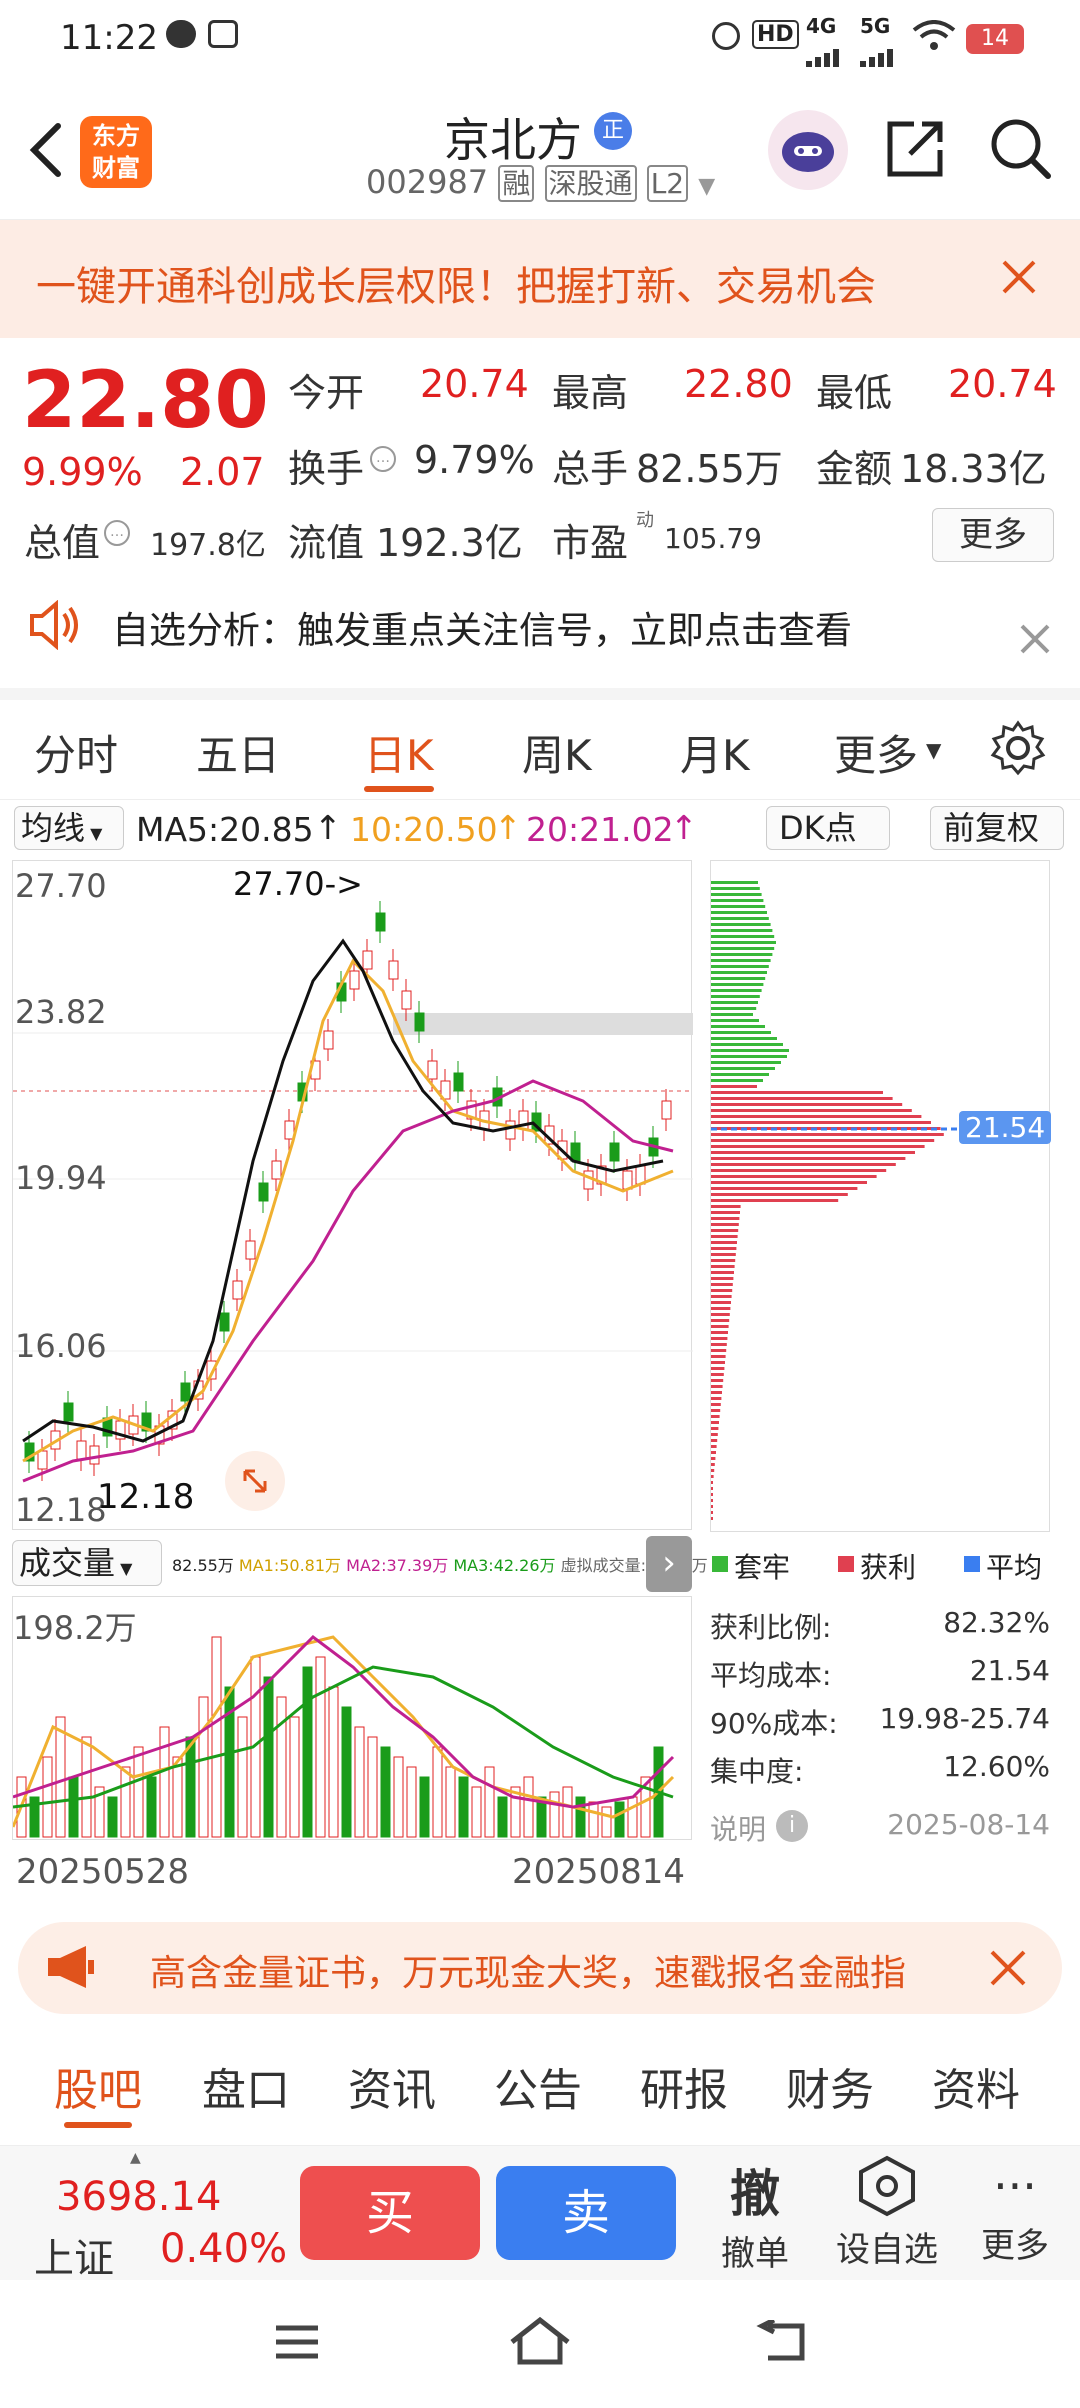  I want to click on cancel-order-button: 撤 撤单, so click(755, 2214).